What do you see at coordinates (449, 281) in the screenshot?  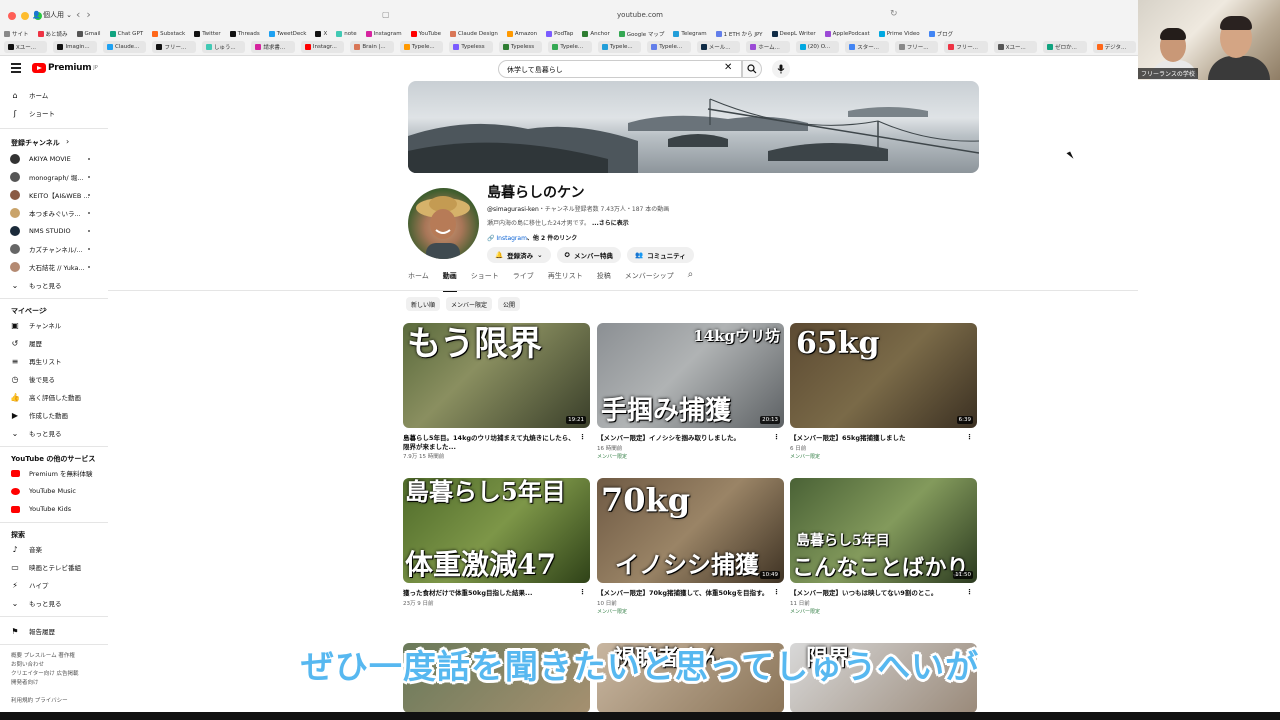 I see `tab-1: 動画` at bounding box center [449, 281].